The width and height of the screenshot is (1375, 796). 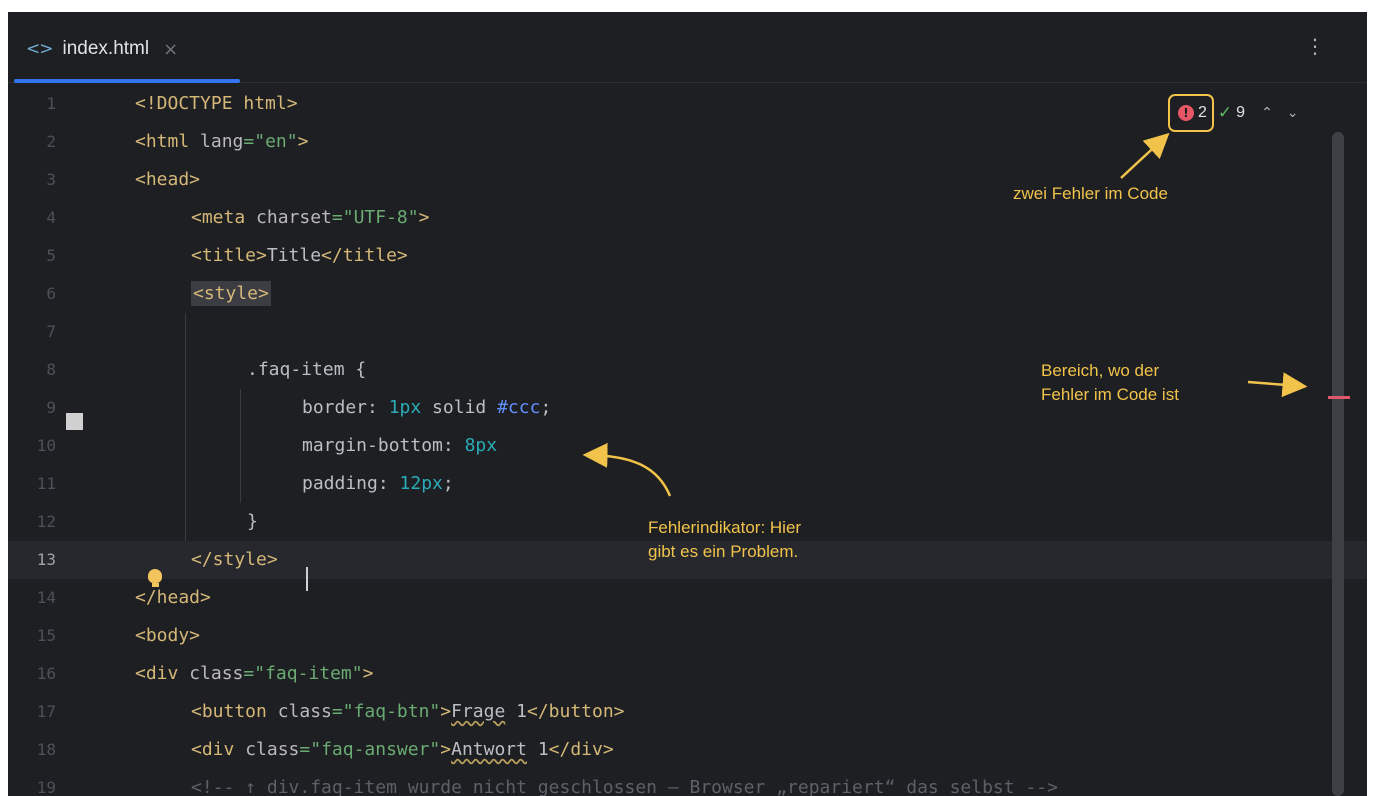 I want to click on arrow-to-error-counter, so click(x=1145, y=155).